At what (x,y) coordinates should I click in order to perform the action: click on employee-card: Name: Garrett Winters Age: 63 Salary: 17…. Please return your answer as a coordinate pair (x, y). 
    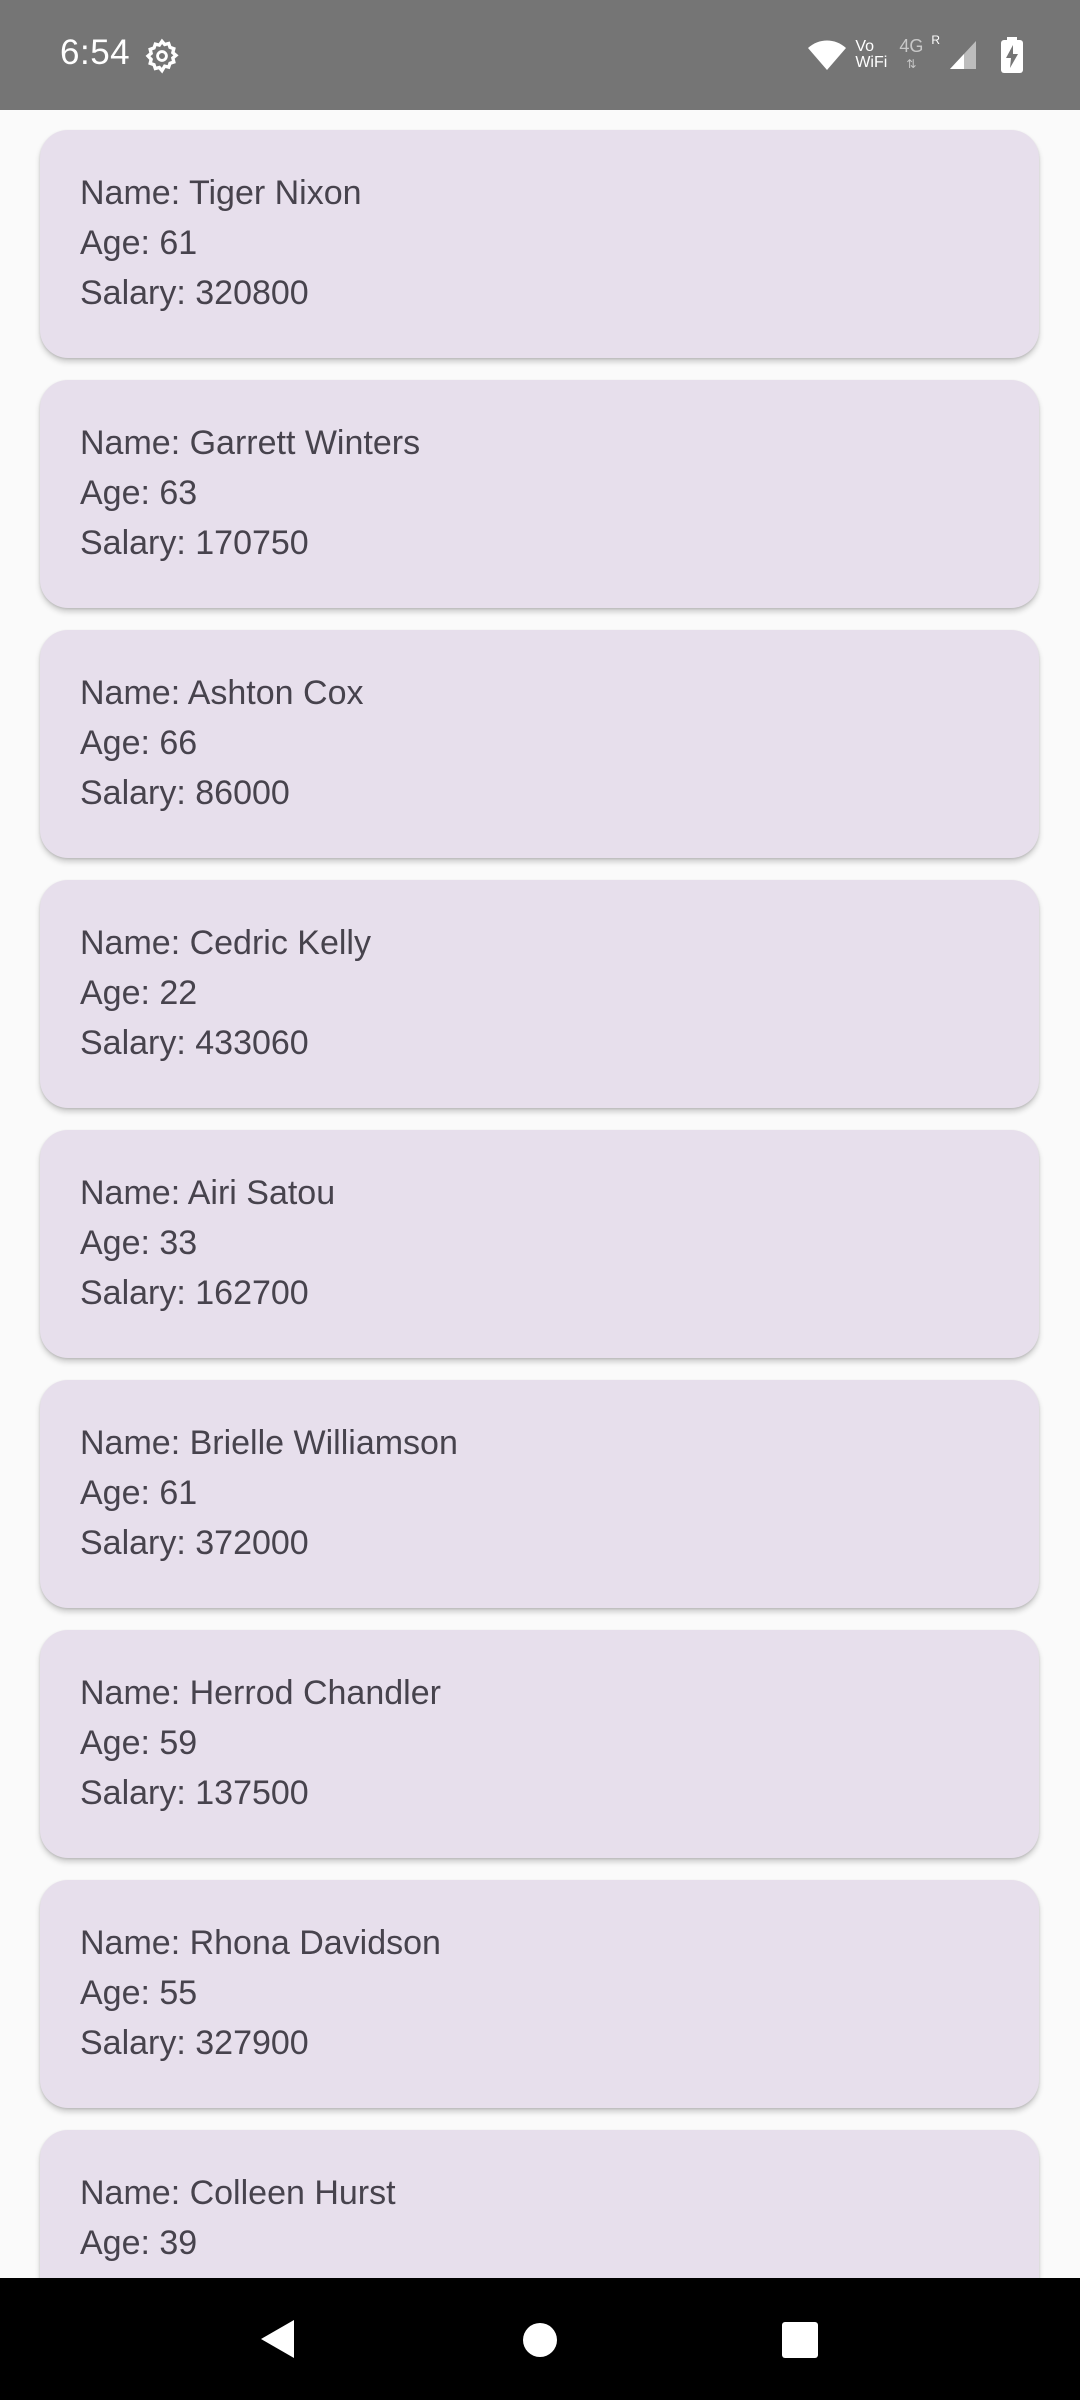
    Looking at the image, I should click on (539, 494).